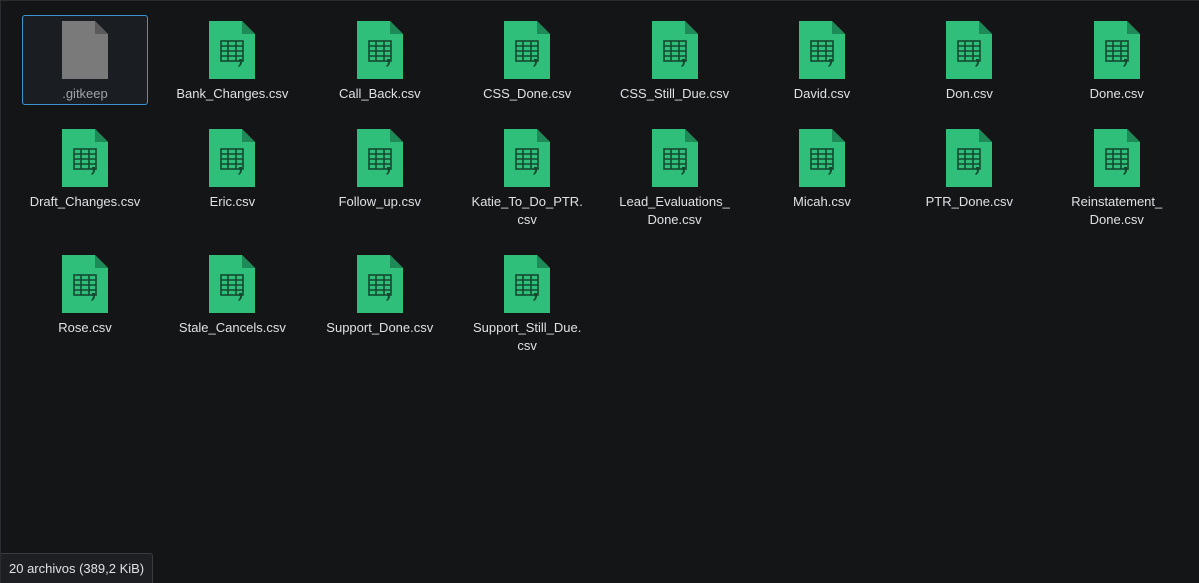  I want to click on file-item: Micah.csv, so click(822, 177).